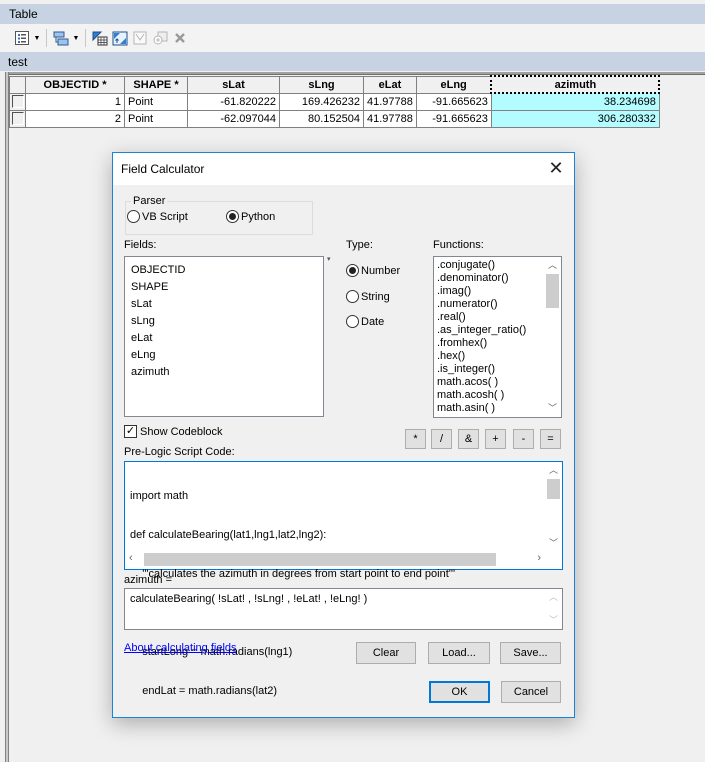 This screenshot has width=705, height=762. I want to click on parser-vbscript-radio: VB Script, so click(157, 216).